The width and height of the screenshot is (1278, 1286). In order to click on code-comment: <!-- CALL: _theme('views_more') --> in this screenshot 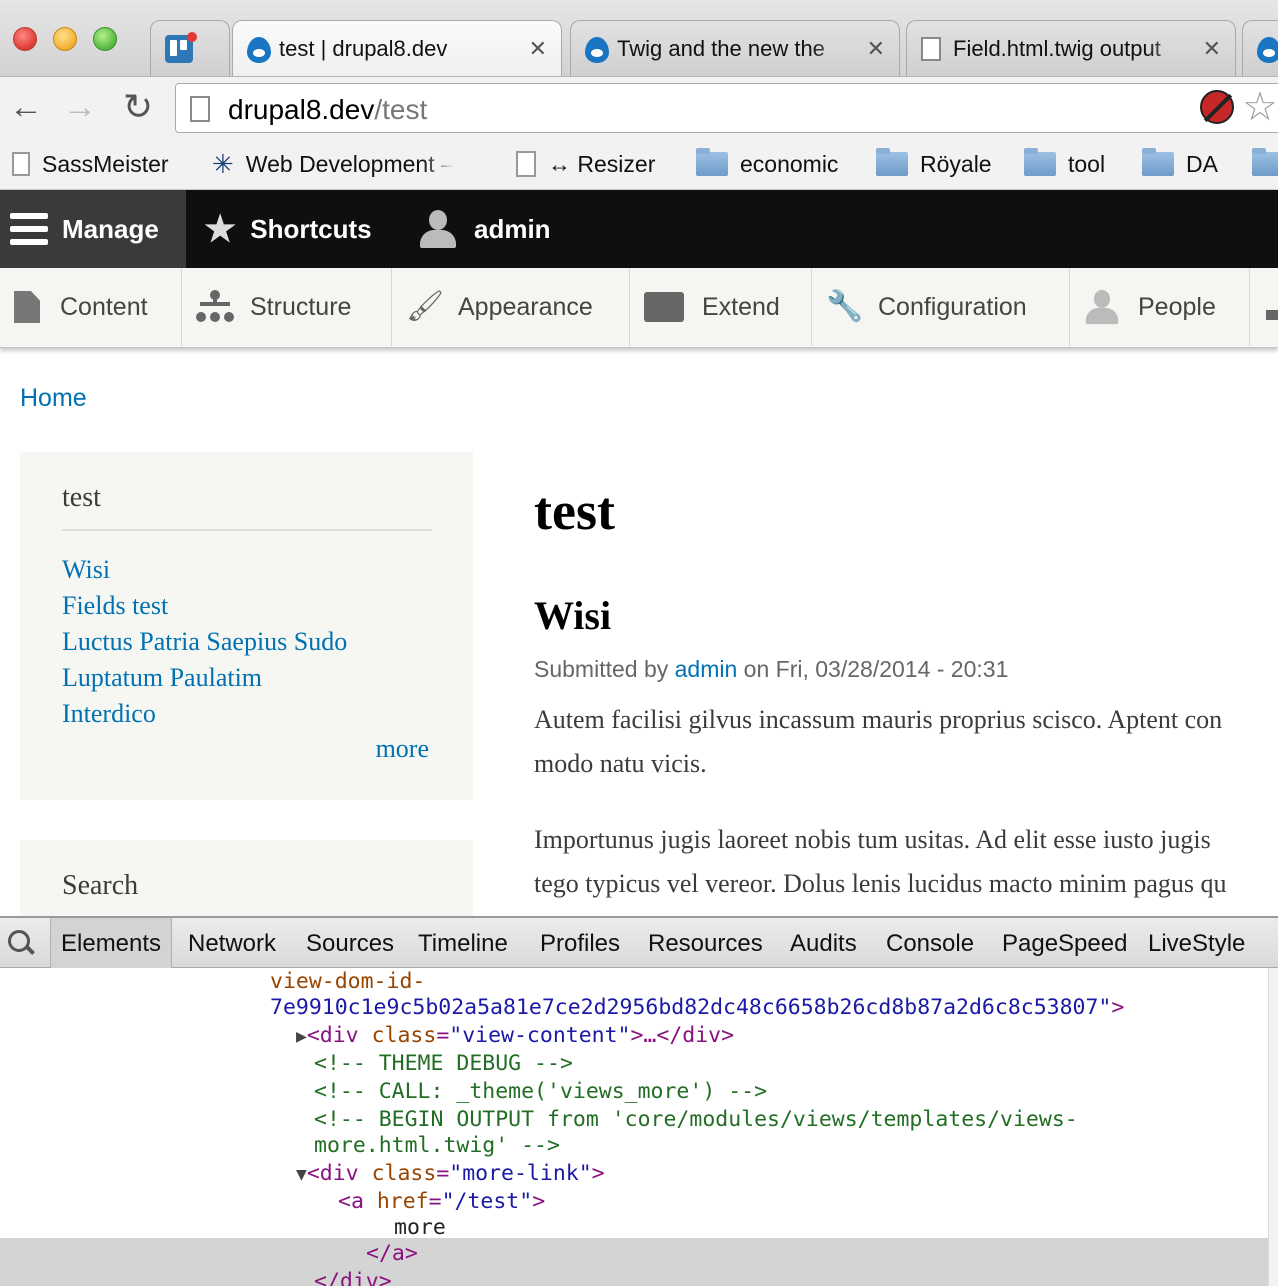, I will do `click(540, 1091)`.